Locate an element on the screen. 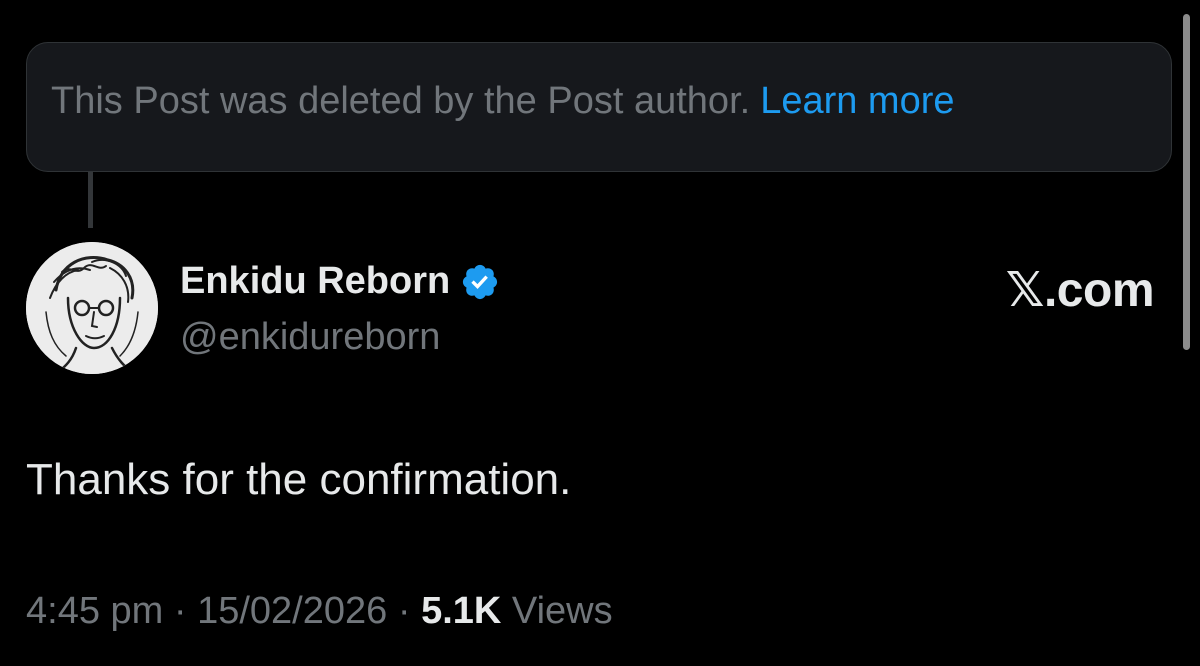 Image resolution: width=1200 pixels, height=666 pixels. post-text: Thanks for the confirmation. is located at coordinates (299, 479).